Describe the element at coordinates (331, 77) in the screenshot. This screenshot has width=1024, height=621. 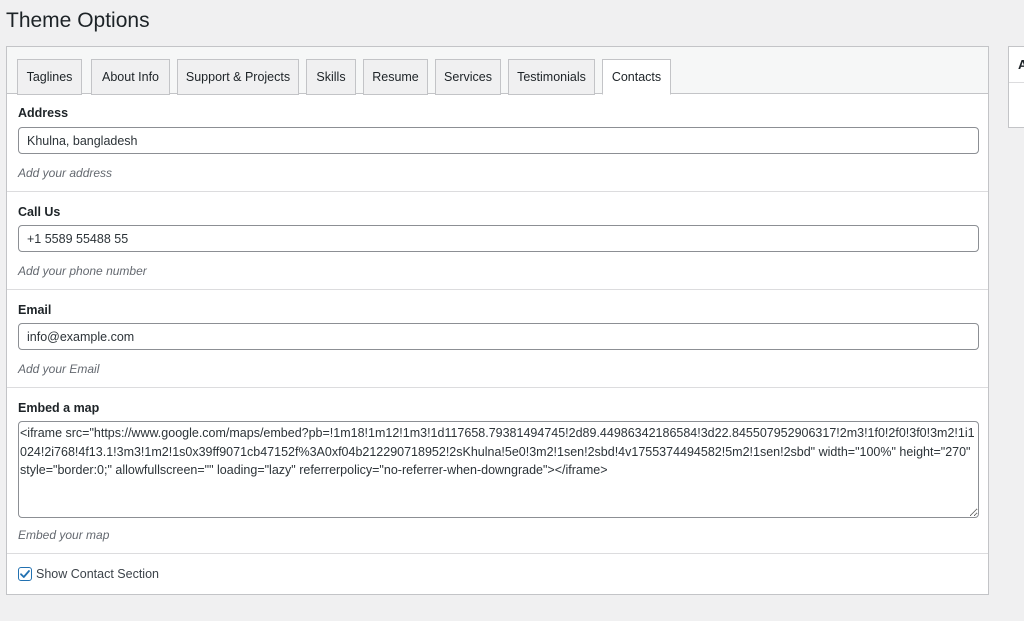
I see `tab-skills: Skills` at that location.